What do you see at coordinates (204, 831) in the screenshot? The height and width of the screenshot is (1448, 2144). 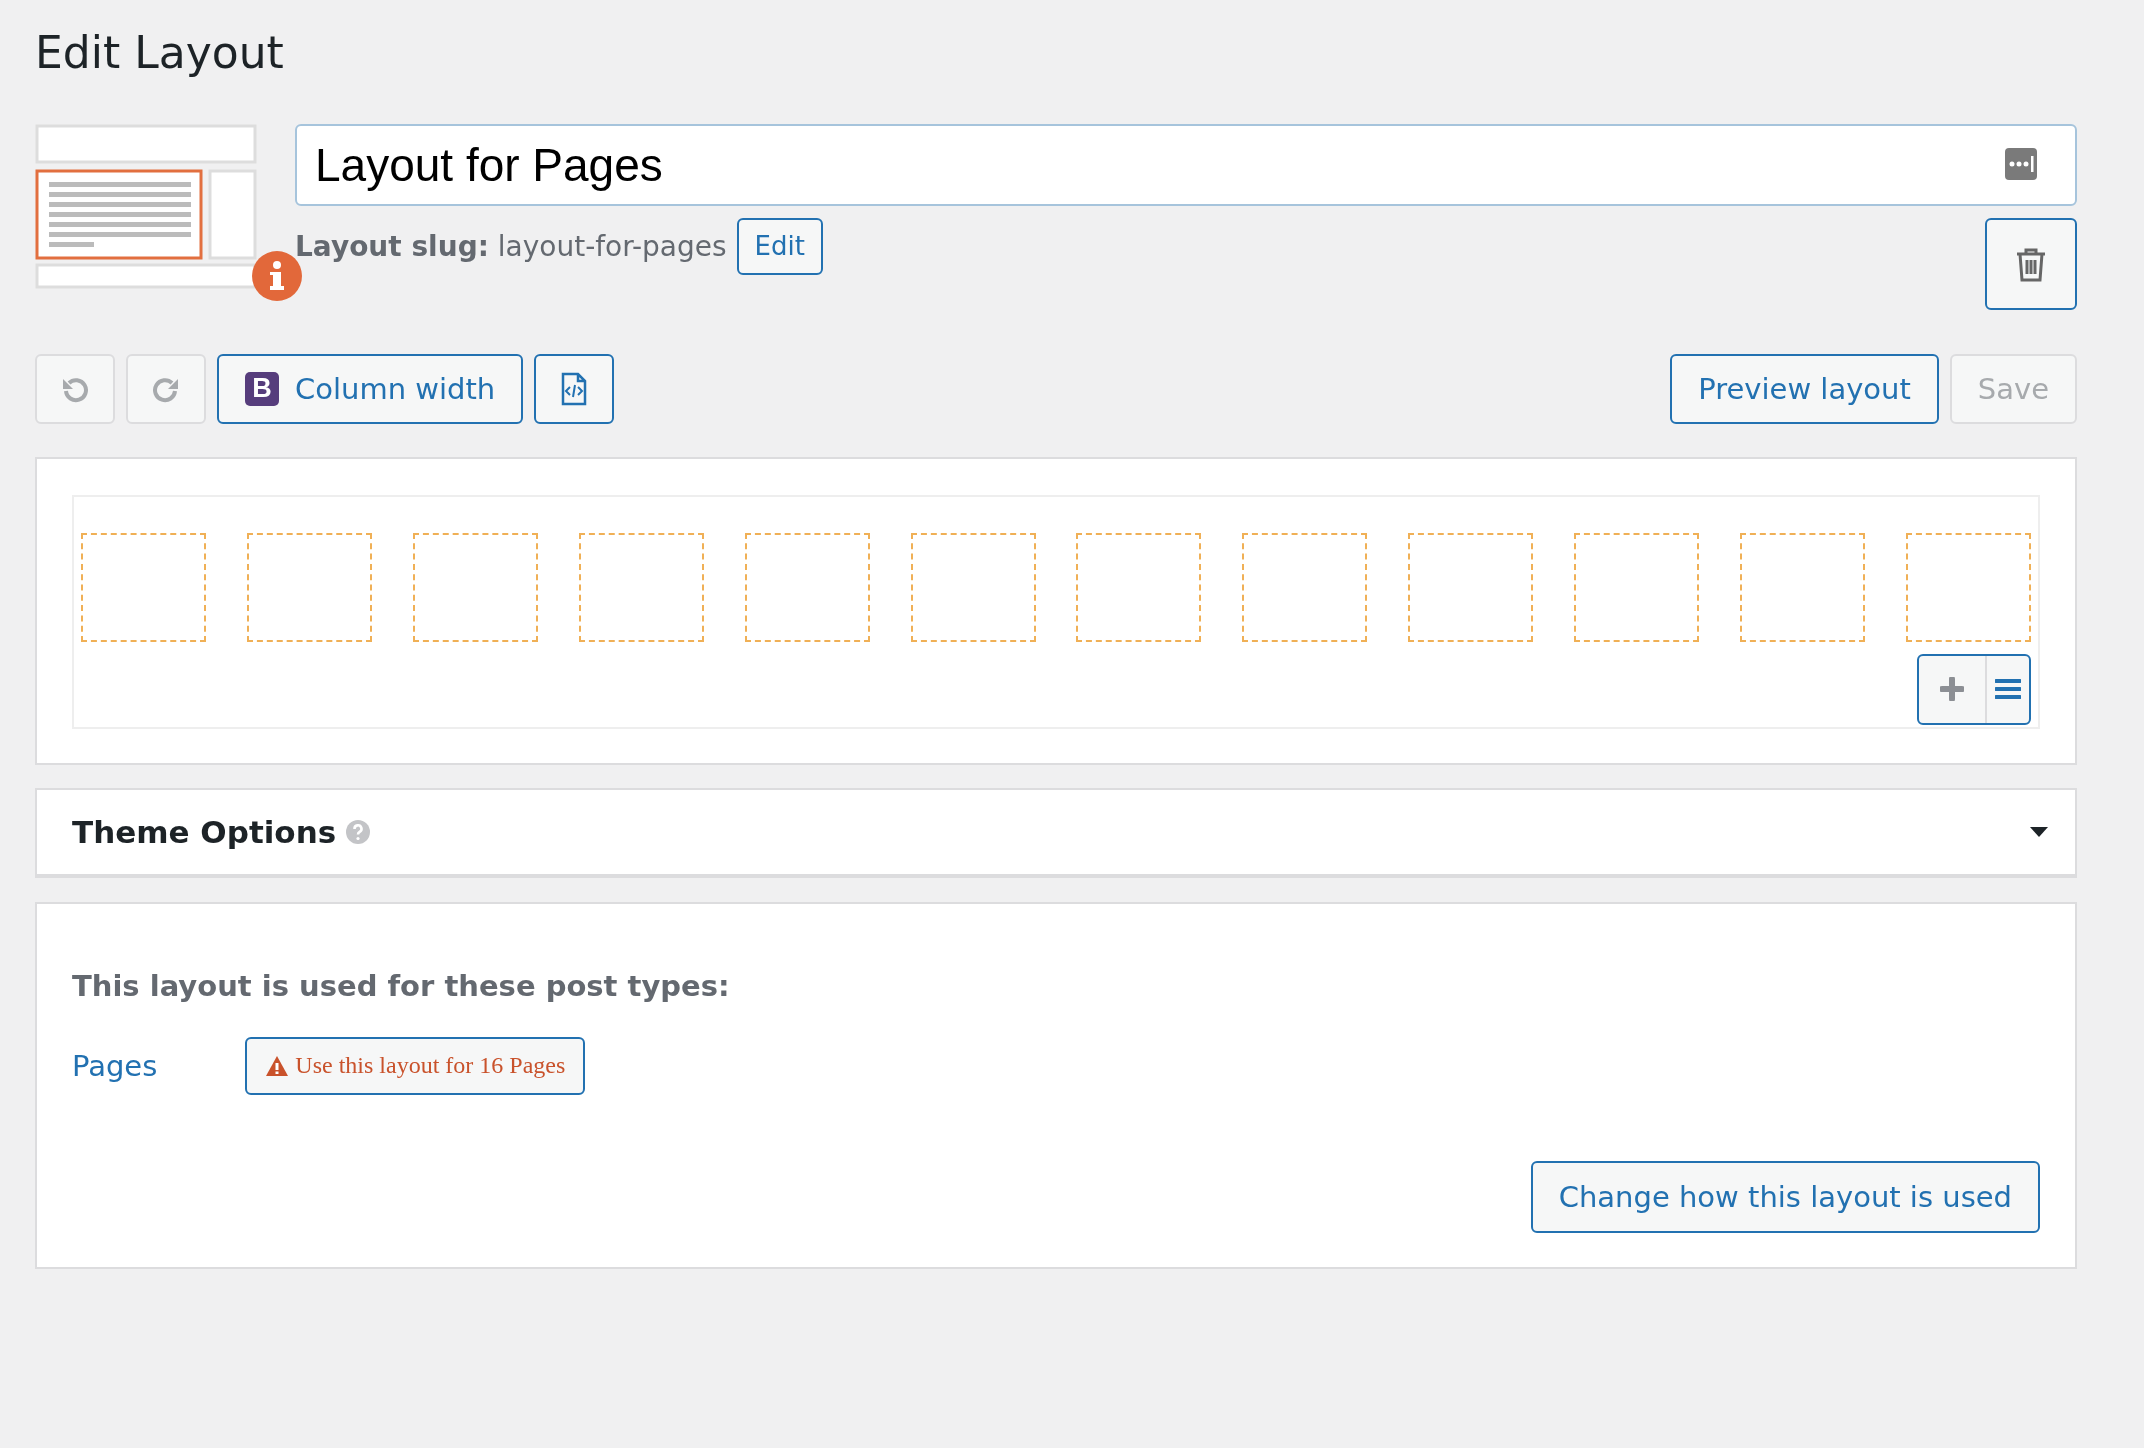 I see `section-title: Theme Options` at bounding box center [204, 831].